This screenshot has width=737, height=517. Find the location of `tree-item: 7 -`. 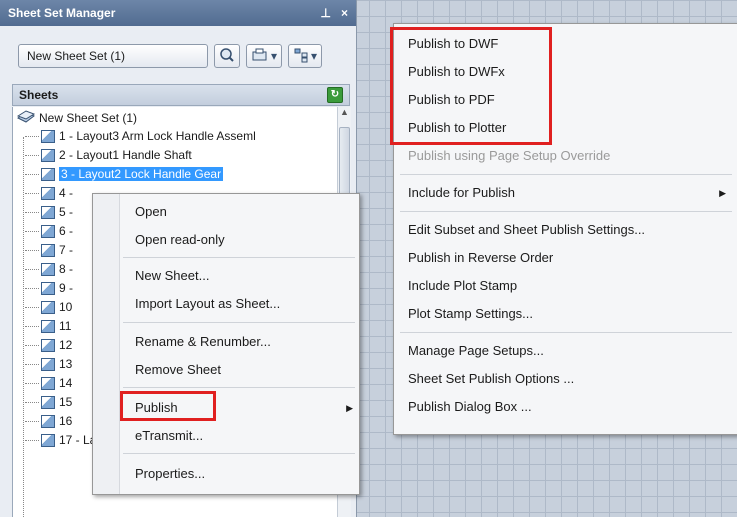

tree-item: 7 - is located at coordinates (49, 250).